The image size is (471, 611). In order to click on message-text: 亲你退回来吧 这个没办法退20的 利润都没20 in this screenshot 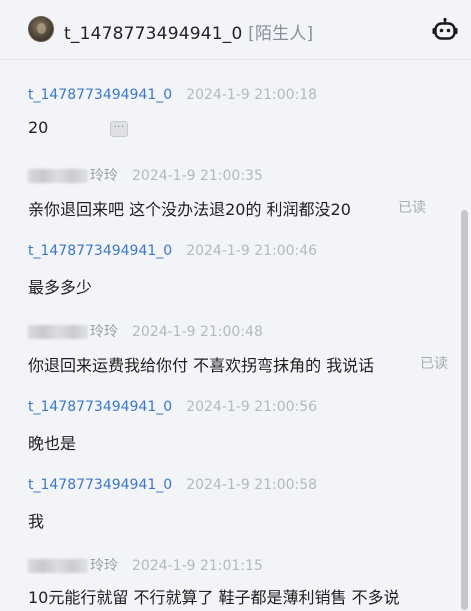, I will do `click(189, 209)`.